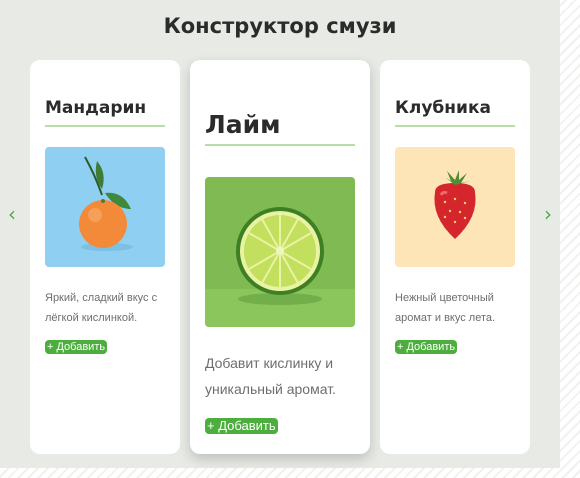 Image resolution: width=580 pixels, height=478 pixels. What do you see at coordinates (76, 347) in the screenshot?
I see `add-mandarin-button: + Добавить` at bounding box center [76, 347].